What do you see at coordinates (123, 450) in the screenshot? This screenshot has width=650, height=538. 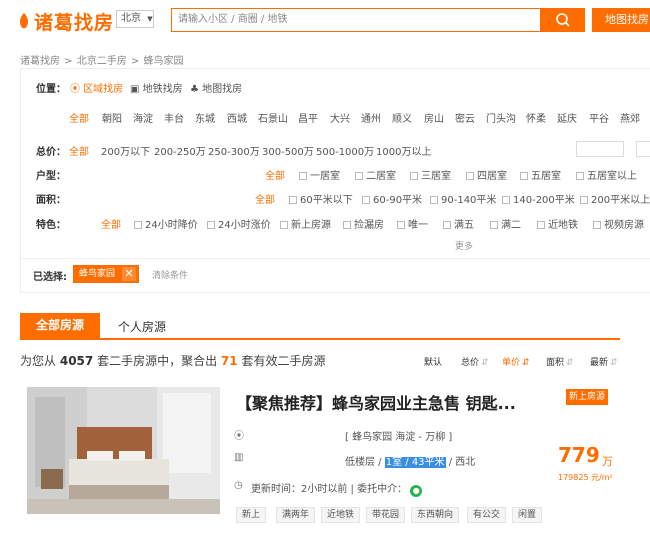 I see `listing-photo` at bounding box center [123, 450].